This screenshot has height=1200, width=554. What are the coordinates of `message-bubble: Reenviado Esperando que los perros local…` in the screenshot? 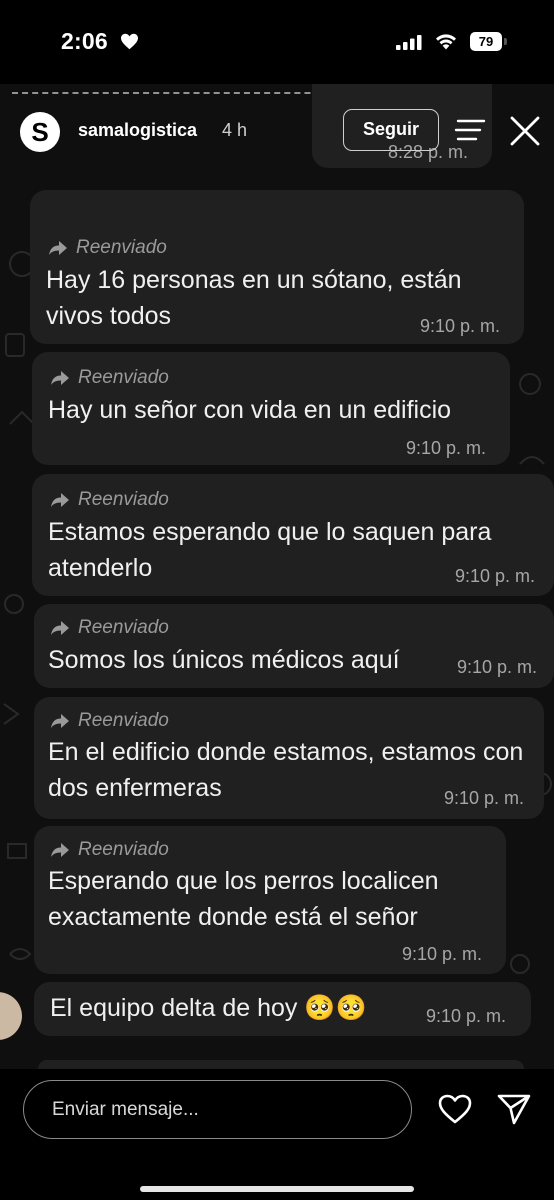 It's located at (270, 900).